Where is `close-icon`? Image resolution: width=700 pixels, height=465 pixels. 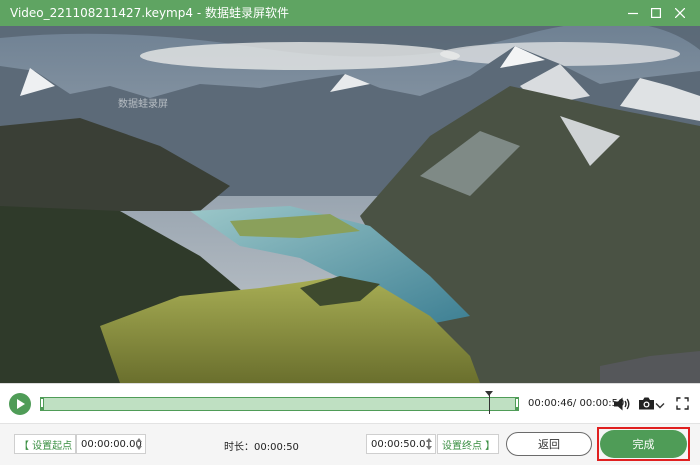
close-icon is located at coordinates (680, 13).